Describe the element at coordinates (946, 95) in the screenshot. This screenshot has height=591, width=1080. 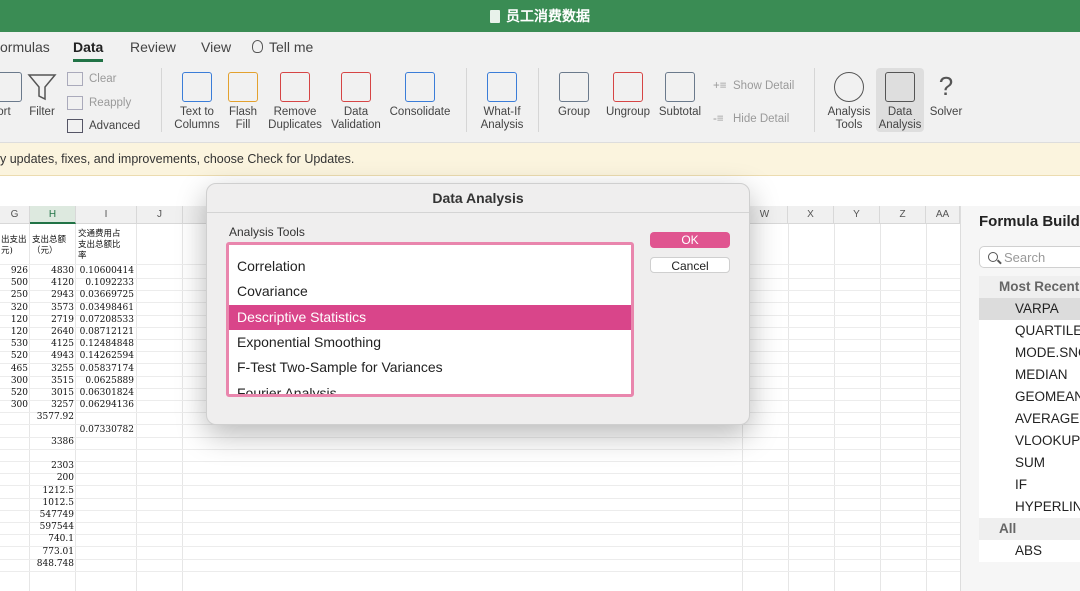
I see `solver-button: ? Solver` at that location.